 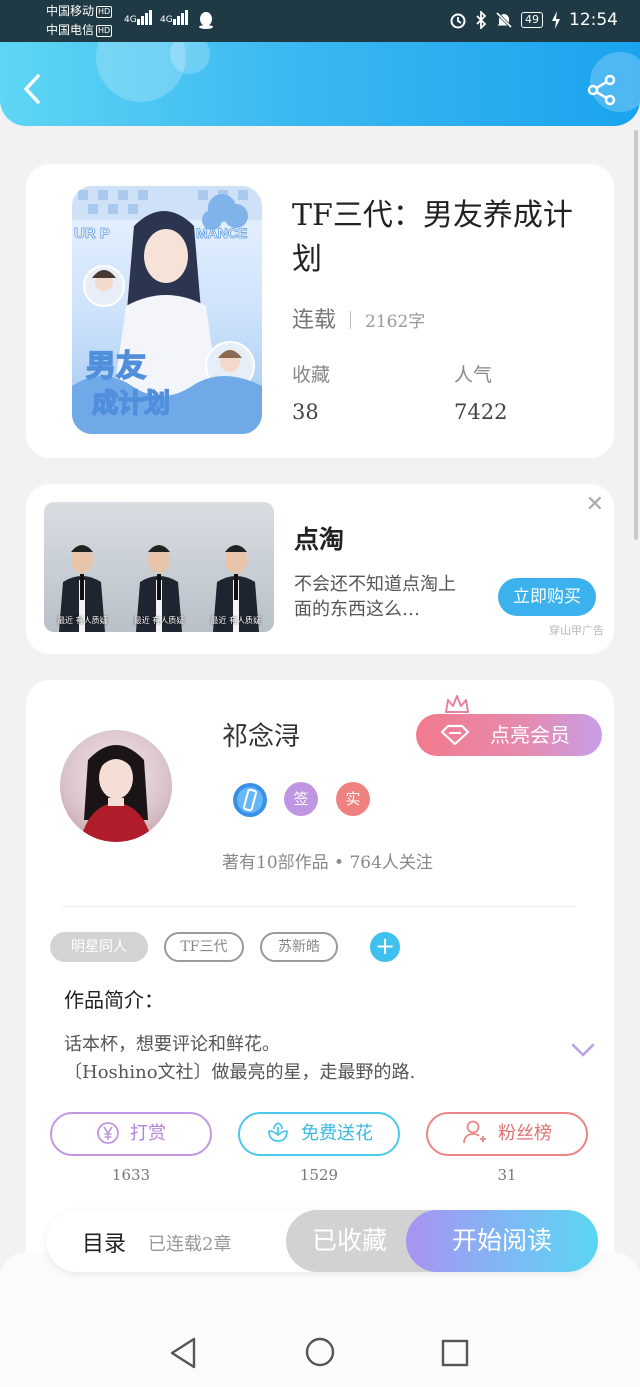 I want to click on ad-source-label: 穿山甲广告, so click(x=576, y=630).